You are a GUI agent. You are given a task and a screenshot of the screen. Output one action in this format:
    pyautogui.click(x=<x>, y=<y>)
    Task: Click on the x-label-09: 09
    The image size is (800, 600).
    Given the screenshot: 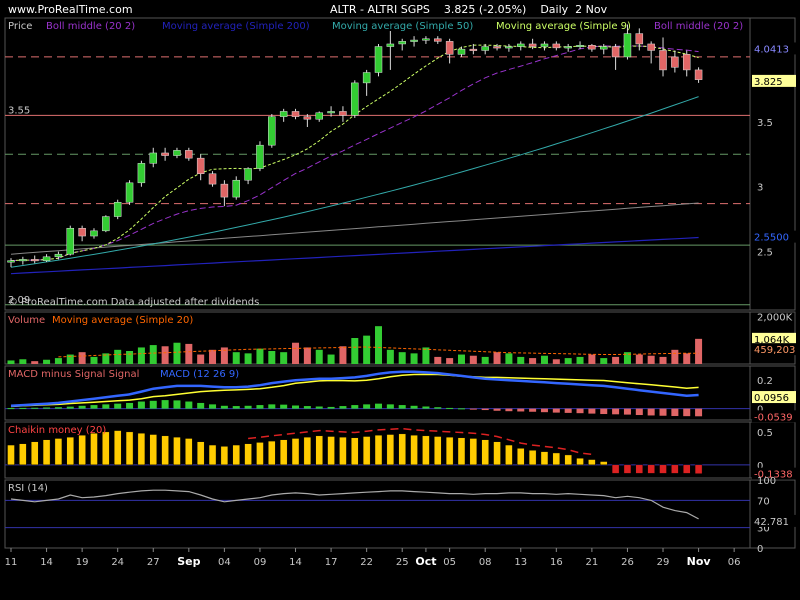 What is the action you would take?
    pyautogui.click(x=260, y=562)
    